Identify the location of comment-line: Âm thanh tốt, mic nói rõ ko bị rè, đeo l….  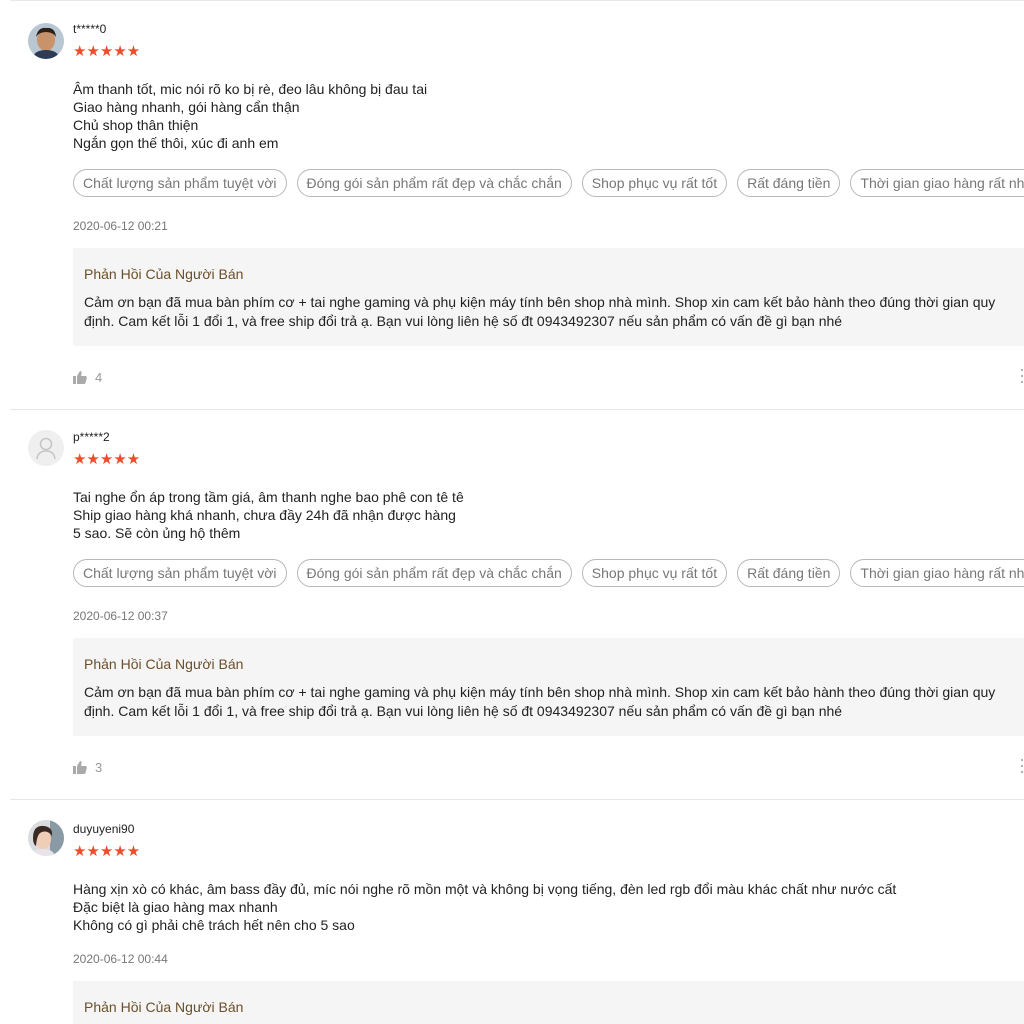
(250, 89).